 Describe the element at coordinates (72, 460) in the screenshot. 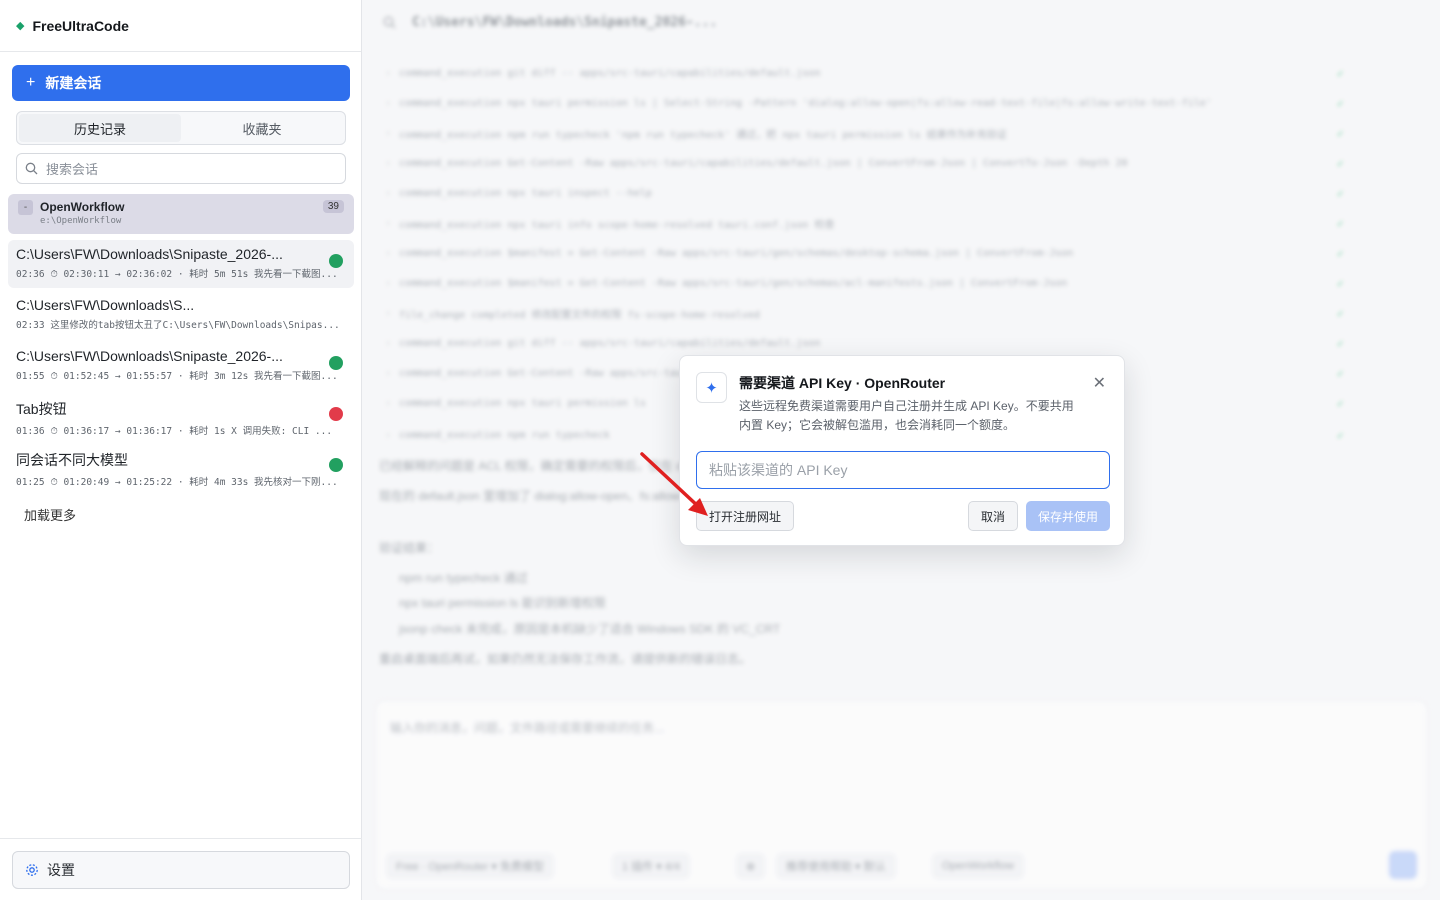

I see `session-title: 同会话不同大模型` at that location.